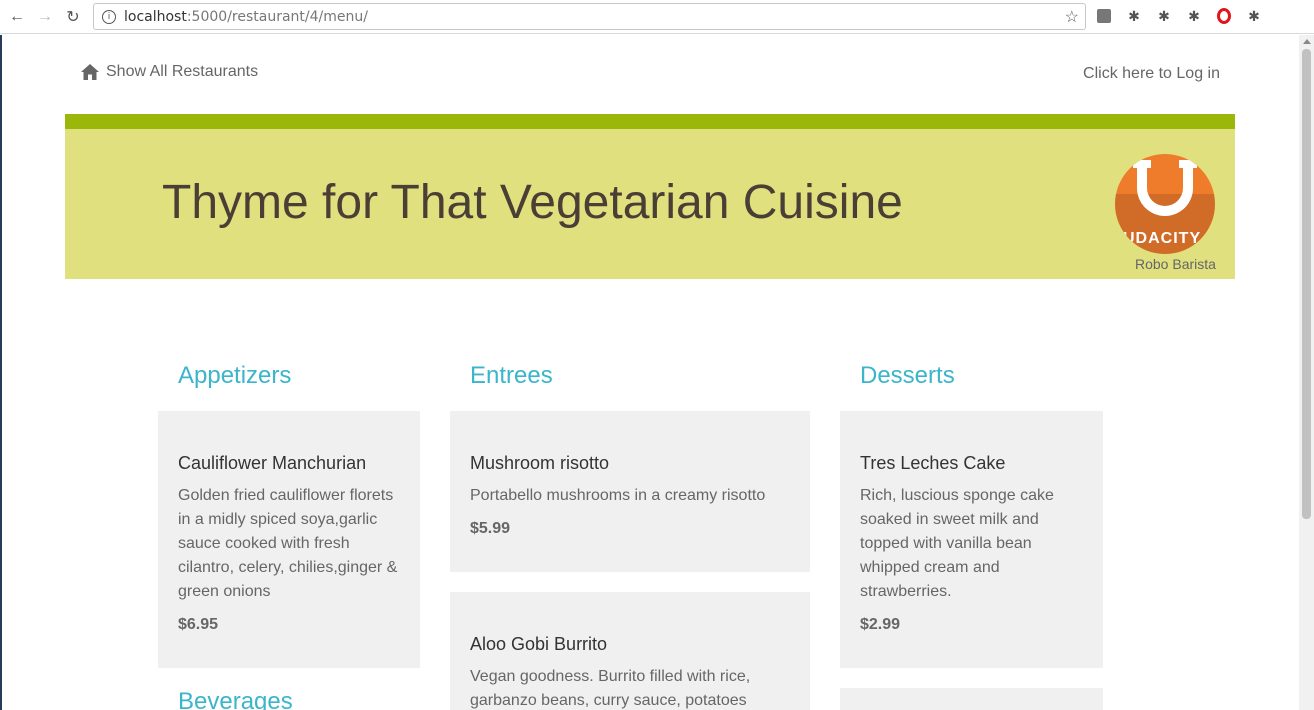 The width and height of the screenshot is (1314, 710). I want to click on url-path: :5000/restaurant/4/menu/, so click(277, 16).